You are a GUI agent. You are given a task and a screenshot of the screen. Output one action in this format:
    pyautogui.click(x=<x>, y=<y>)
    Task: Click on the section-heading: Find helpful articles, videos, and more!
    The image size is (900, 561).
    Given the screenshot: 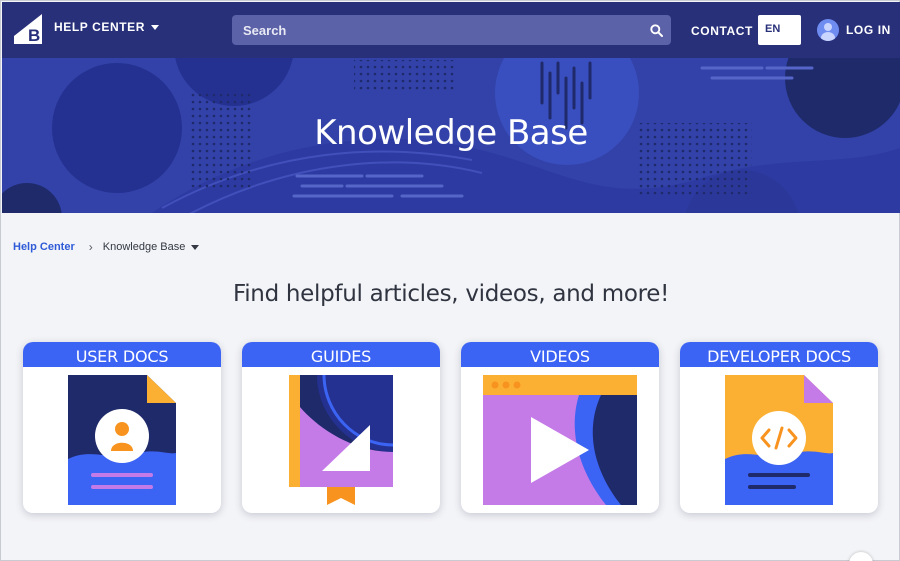 What is the action you would take?
    pyautogui.click(x=451, y=294)
    